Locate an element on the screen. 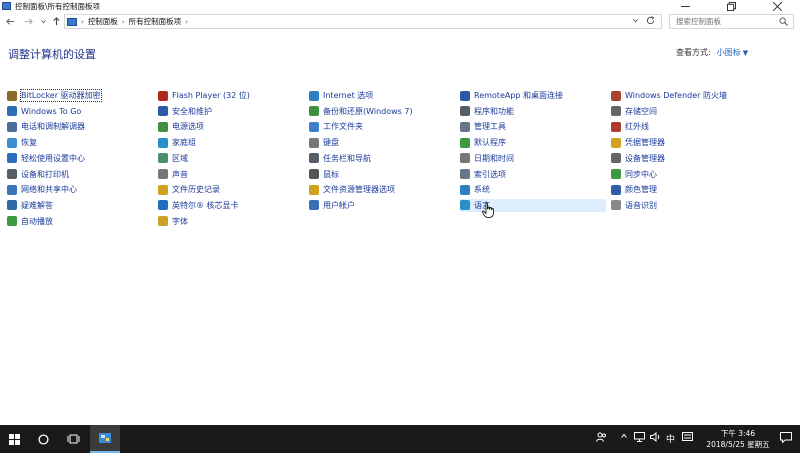 This screenshot has height=453, width=800. control-panel-item: 系统 is located at coordinates (475, 189).